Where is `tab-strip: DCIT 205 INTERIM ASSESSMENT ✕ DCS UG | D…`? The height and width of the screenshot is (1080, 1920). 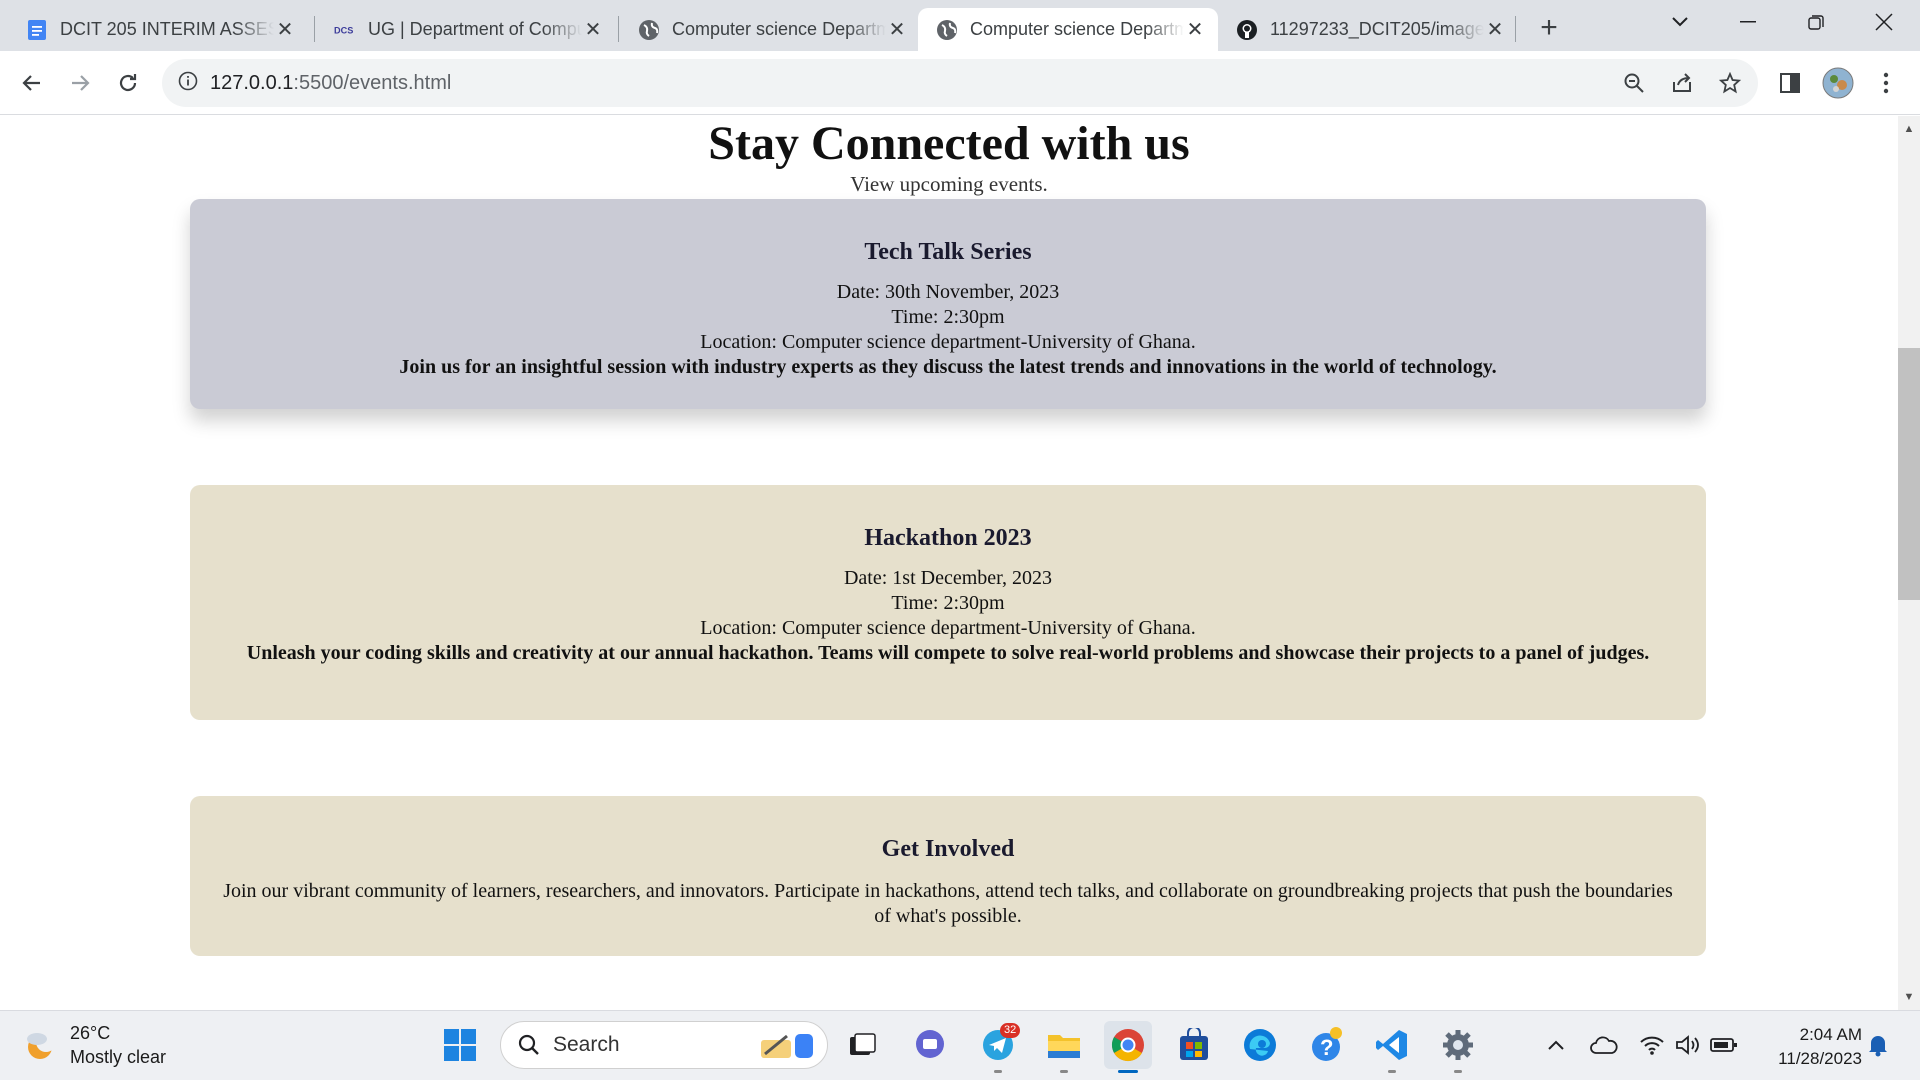
tab-strip: DCIT 205 INTERIM ASSESSMENT ✕ DCS UG | D… is located at coordinates (960, 25).